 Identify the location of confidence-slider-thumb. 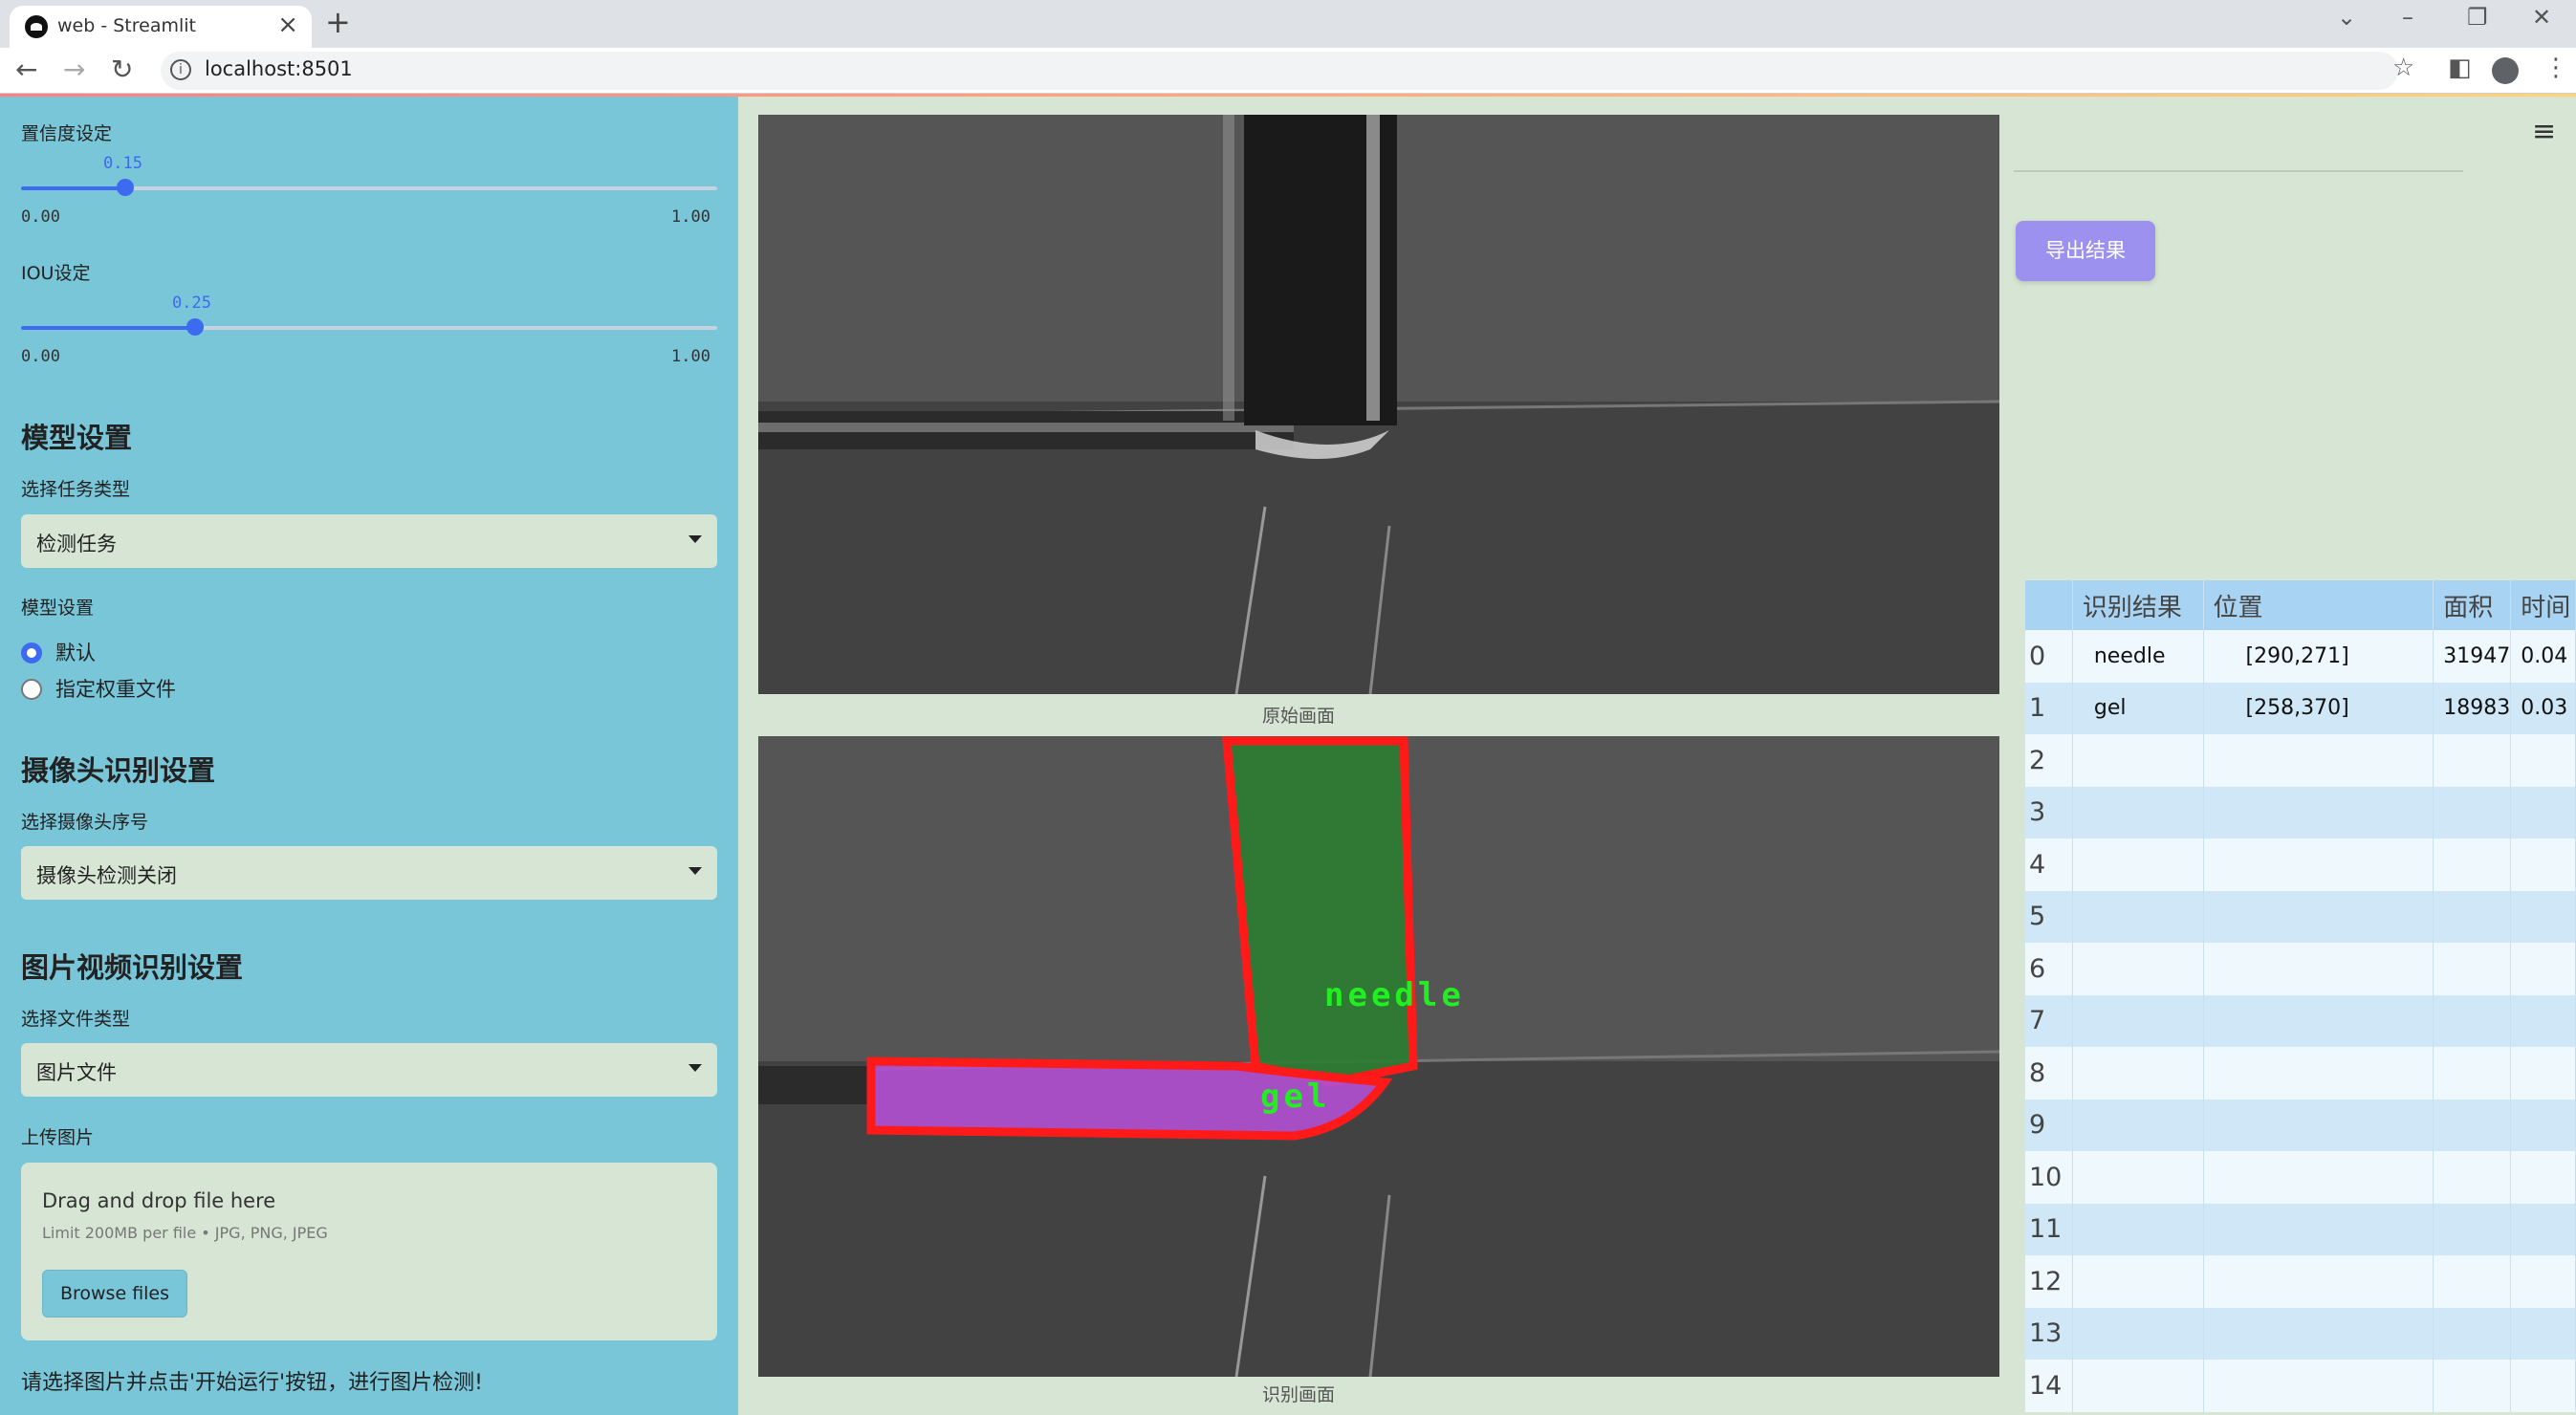
(126, 188).